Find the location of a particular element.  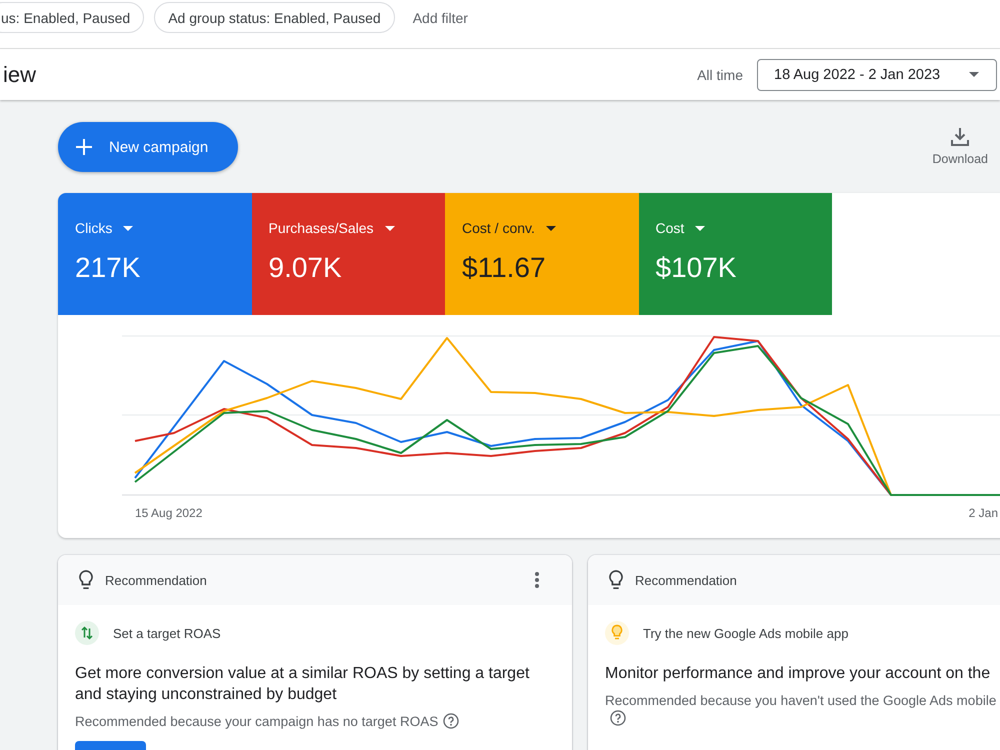

download-button: Download is located at coordinates (960, 144).